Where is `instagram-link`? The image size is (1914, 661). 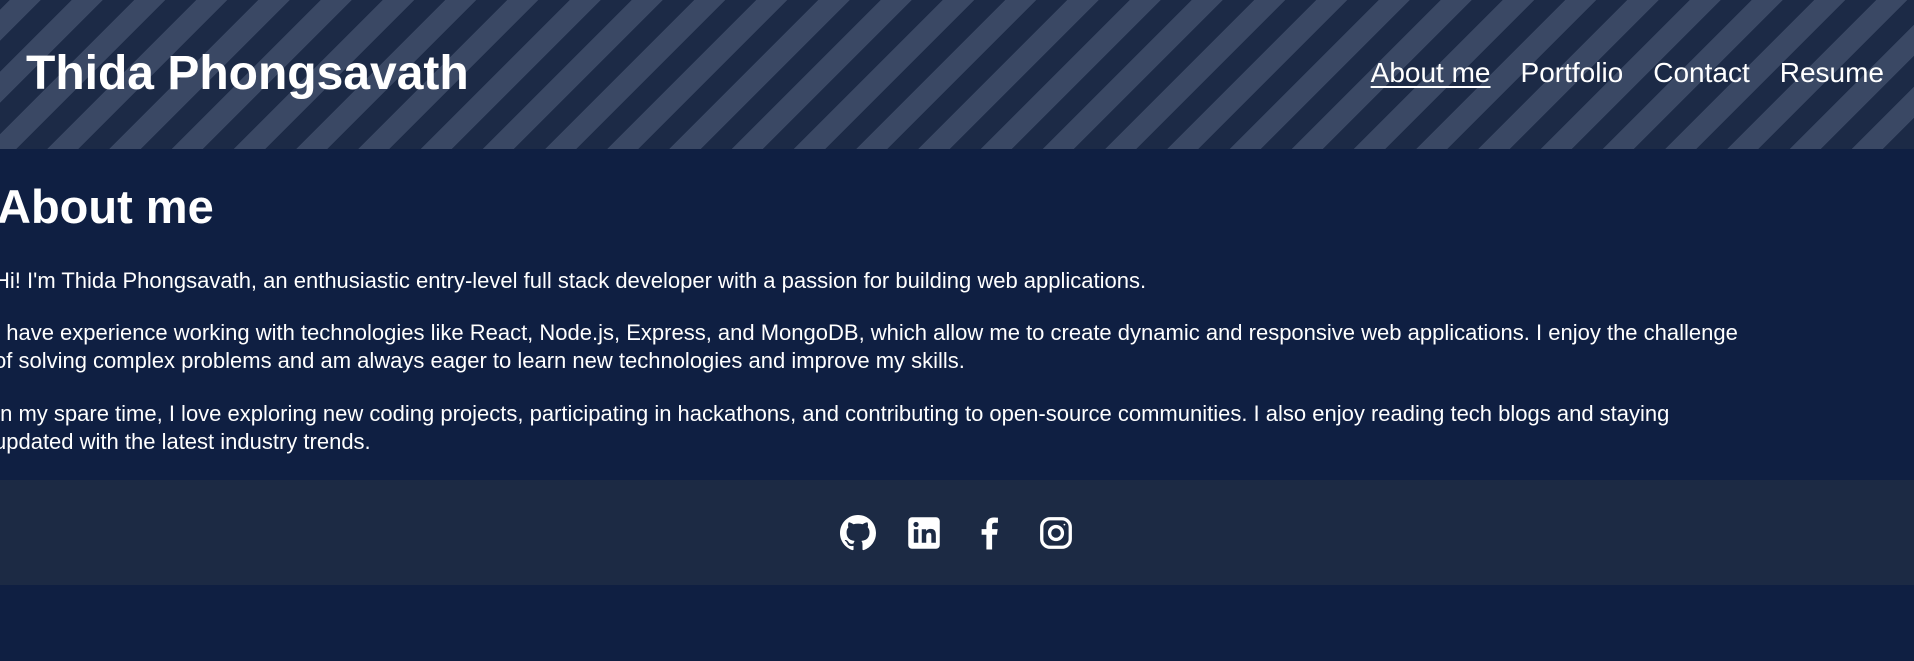
instagram-link is located at coordinates (1056, 533).